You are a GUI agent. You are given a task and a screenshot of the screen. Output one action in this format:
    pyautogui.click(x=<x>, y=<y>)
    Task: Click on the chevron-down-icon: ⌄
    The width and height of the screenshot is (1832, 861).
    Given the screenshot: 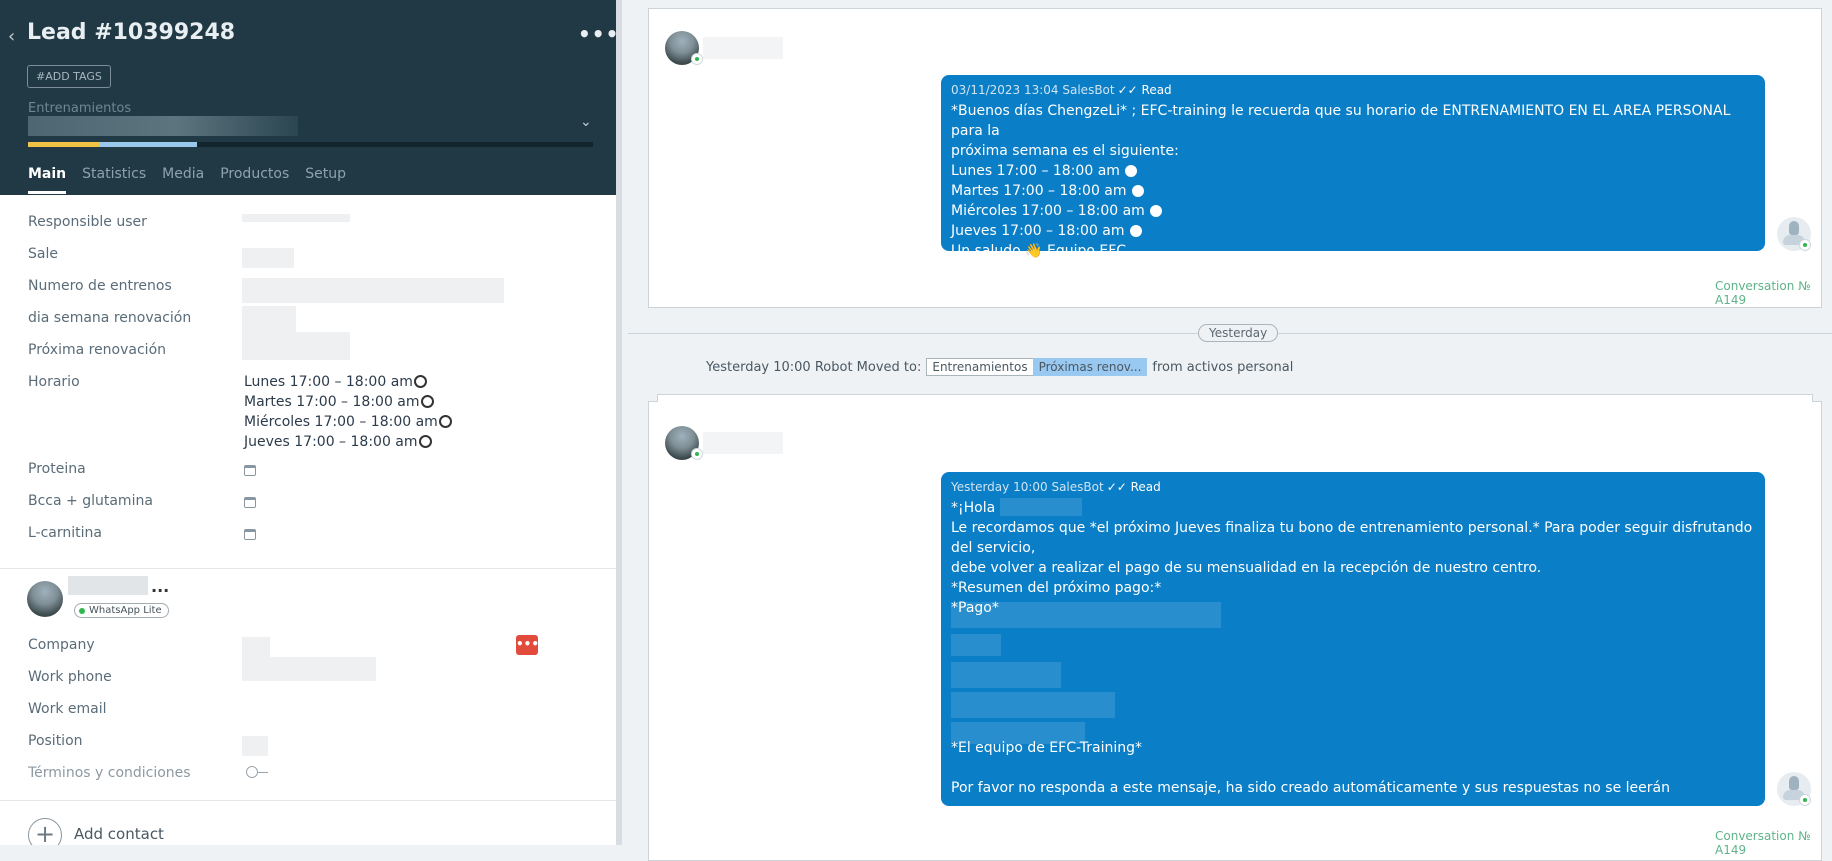 What is the action you would take?
    pyautogui.click(x=586, y=122)
    